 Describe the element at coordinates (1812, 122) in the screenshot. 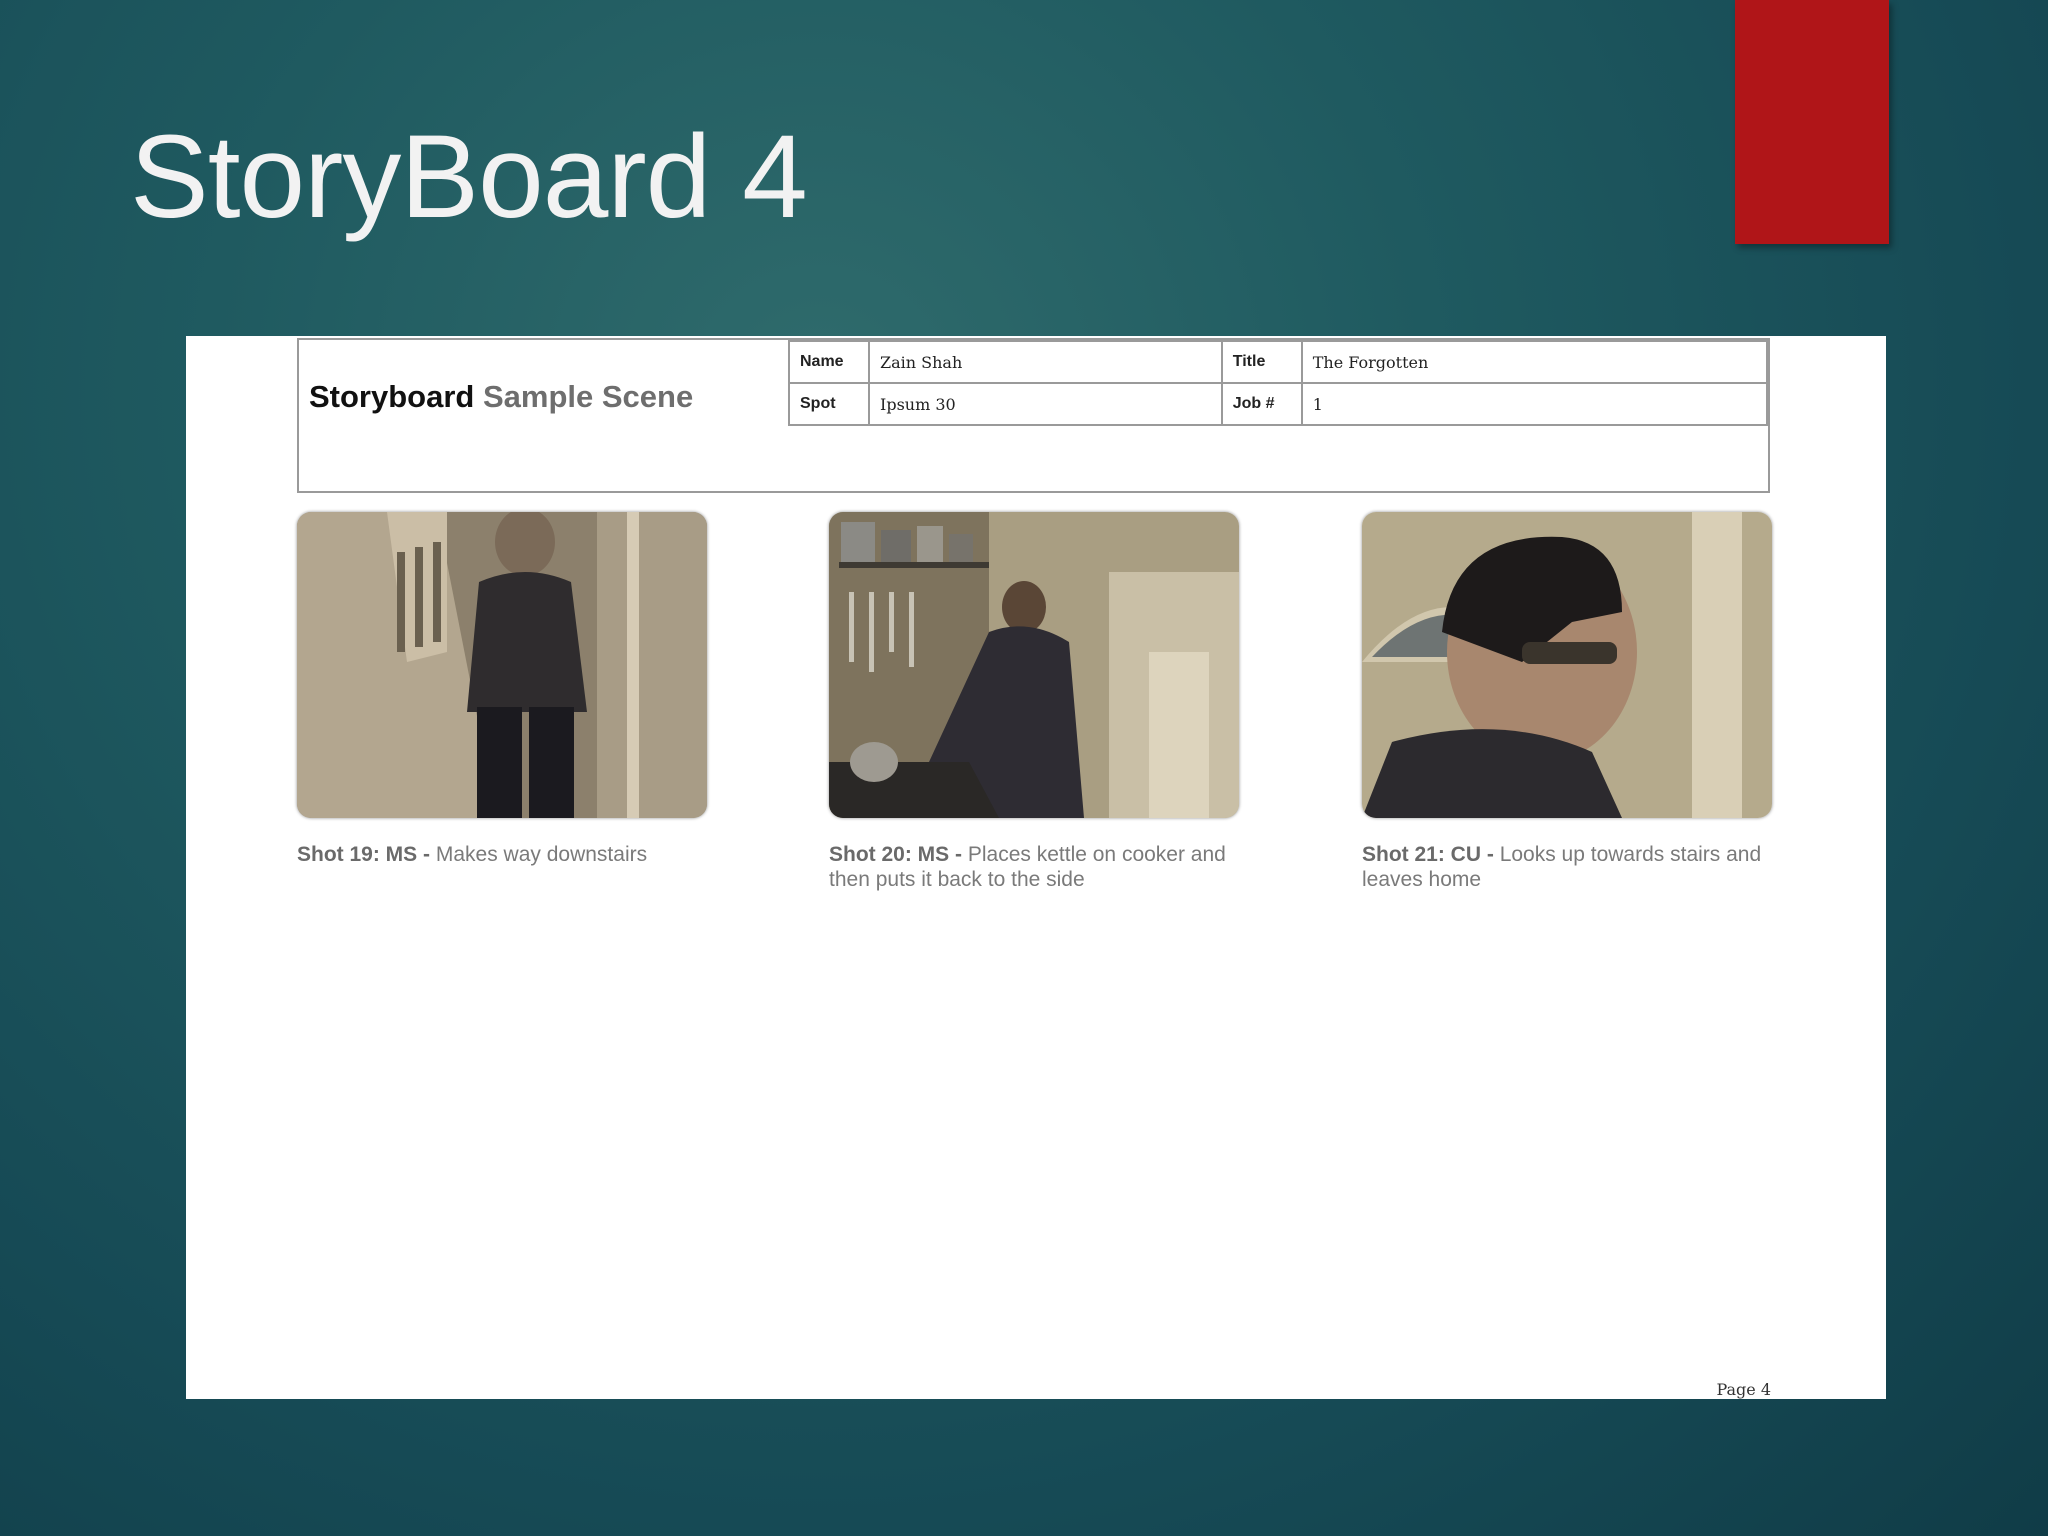

I see `accent-tab` at that location.